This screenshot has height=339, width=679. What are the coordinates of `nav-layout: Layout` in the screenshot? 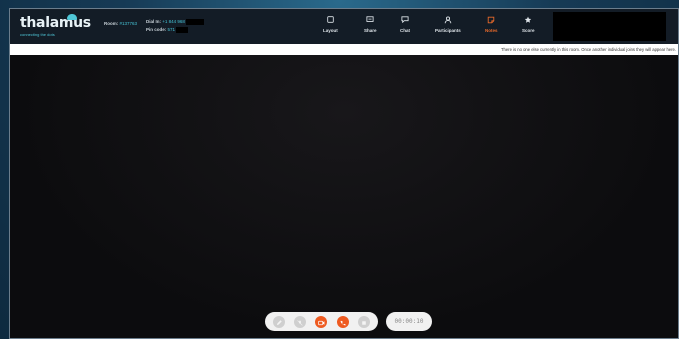 It's located at (330, 28).